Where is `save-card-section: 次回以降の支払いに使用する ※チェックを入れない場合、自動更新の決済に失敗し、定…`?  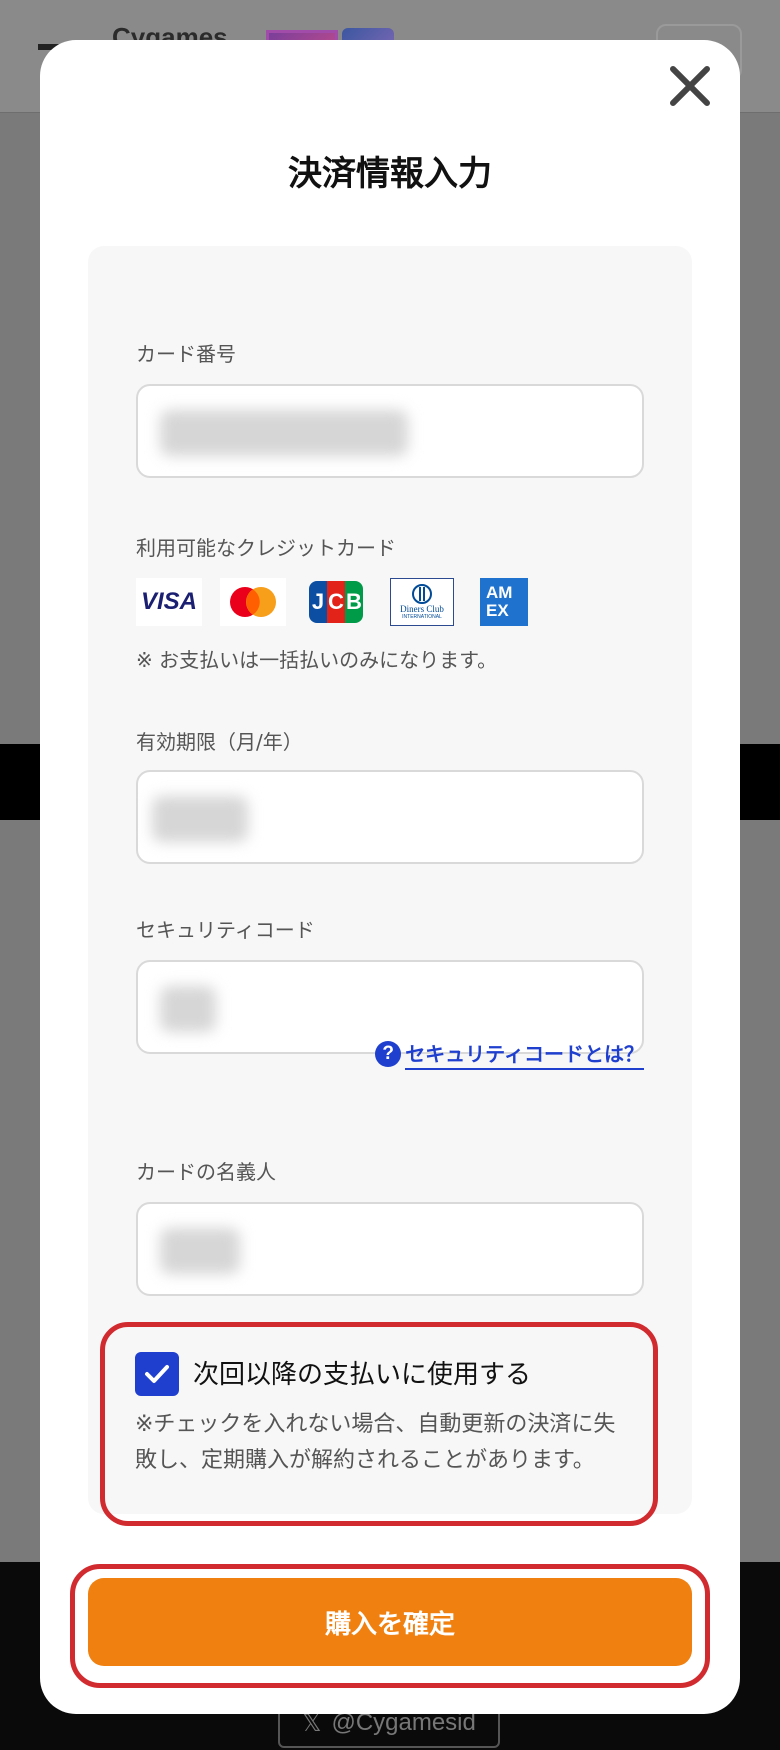 save-card-section: 次回以降の支払いに使用する ※チェックを入れない場合、自動更新の決済に失敗し、定… is located at coordinates (379, 1424).